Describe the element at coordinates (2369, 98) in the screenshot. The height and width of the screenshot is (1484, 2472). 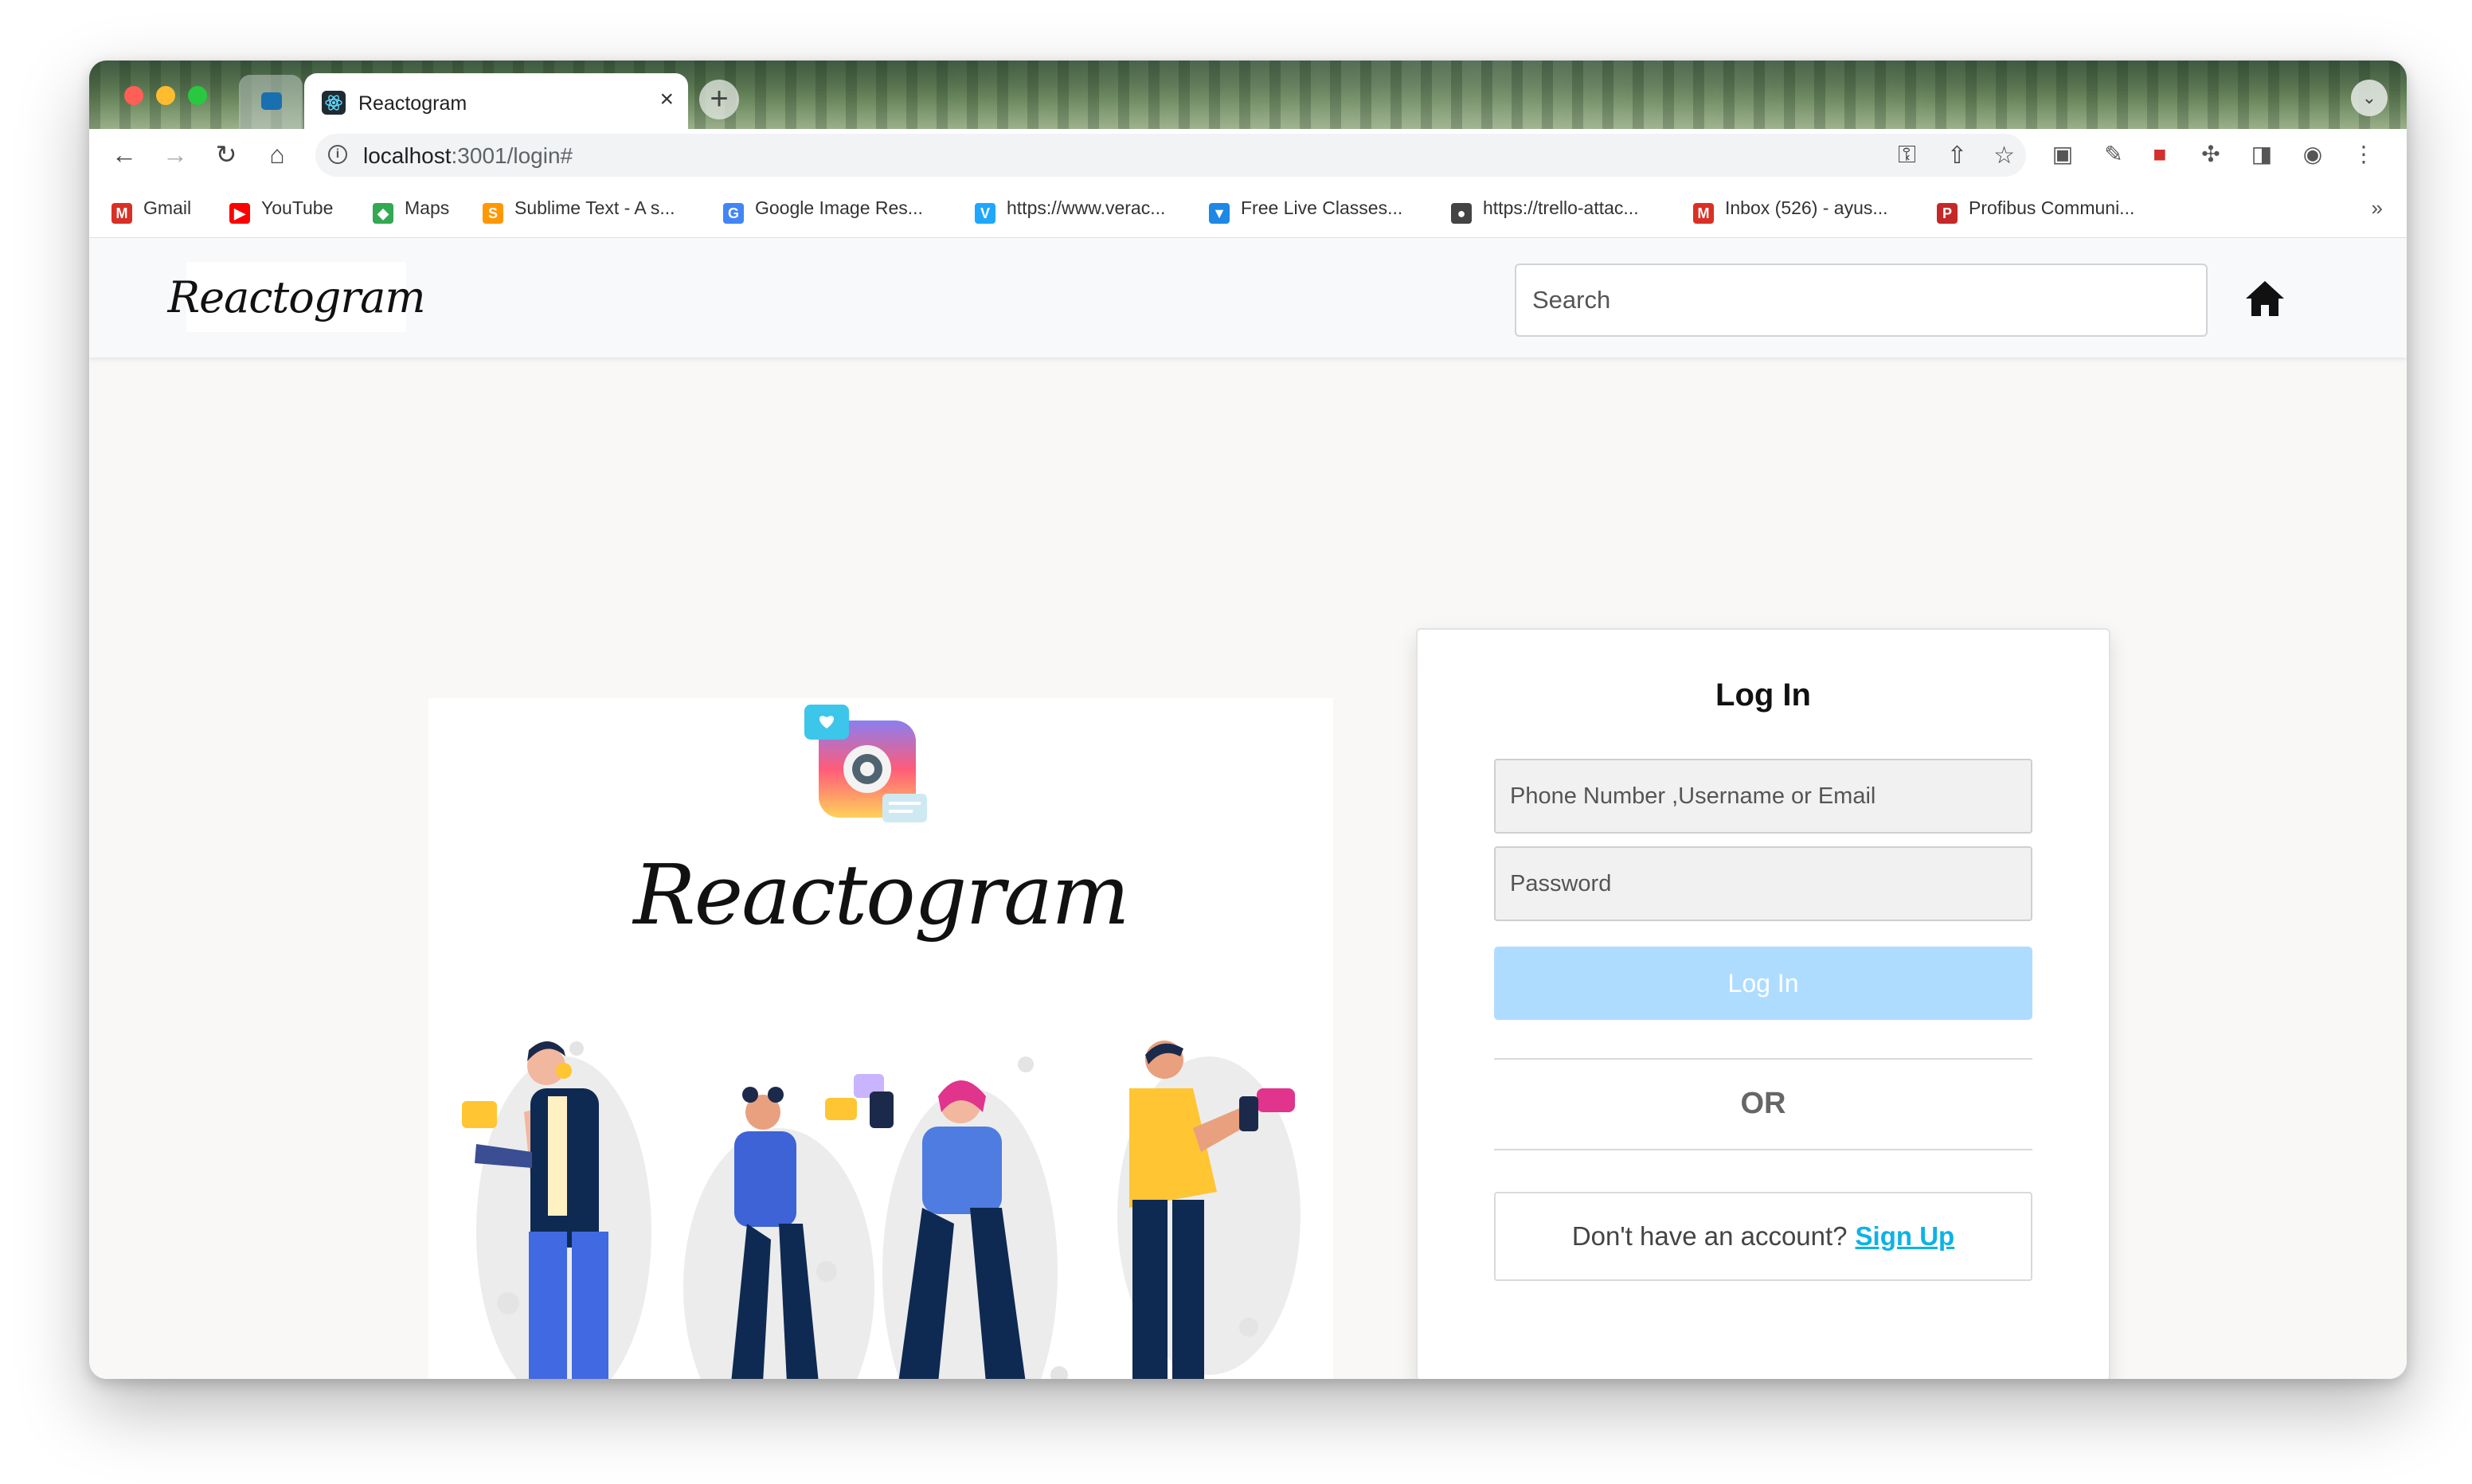
I see `tab-search-button: ⌄` at that location.